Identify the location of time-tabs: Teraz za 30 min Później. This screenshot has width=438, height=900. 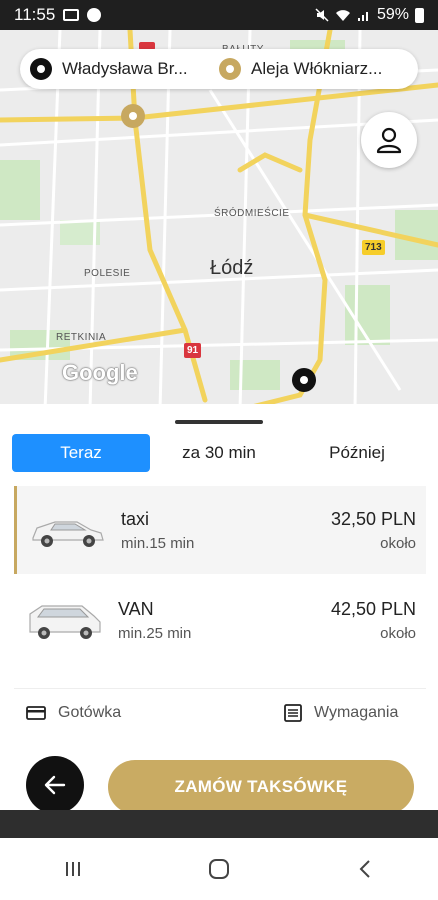
(219, 455).